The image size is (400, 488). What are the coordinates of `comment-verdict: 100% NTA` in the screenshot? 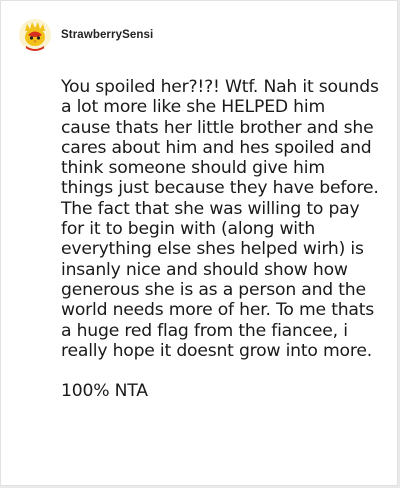 It's located at (104, 391).